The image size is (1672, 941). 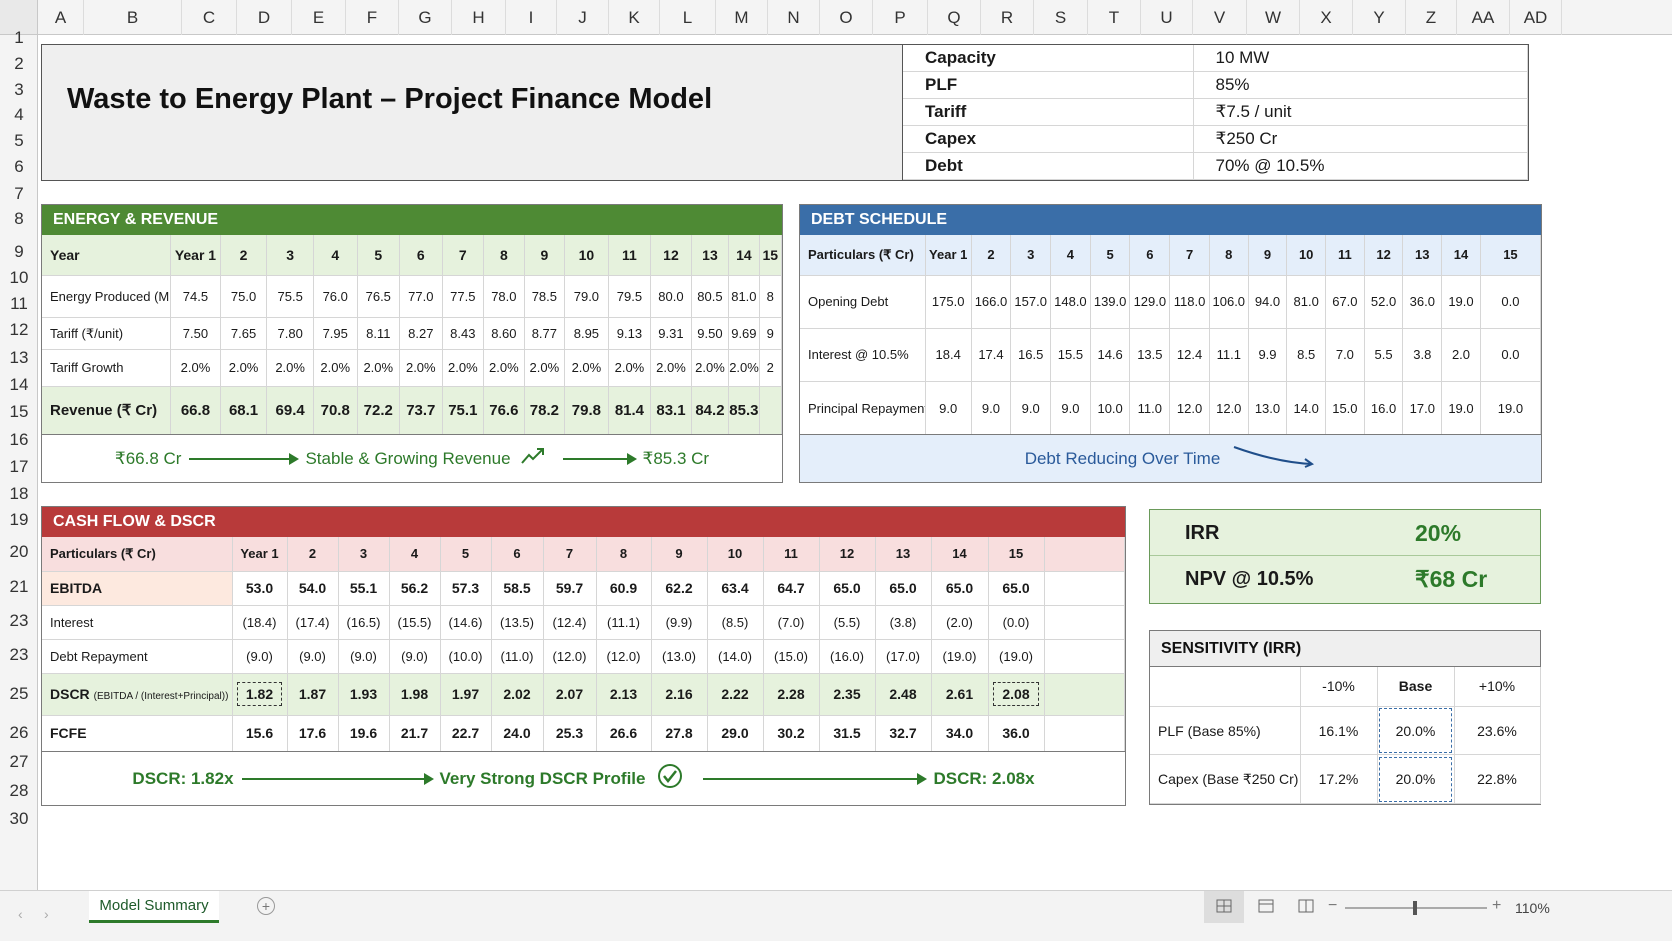 I want to click on row-header-28: 30, so click(x=19, y=819).